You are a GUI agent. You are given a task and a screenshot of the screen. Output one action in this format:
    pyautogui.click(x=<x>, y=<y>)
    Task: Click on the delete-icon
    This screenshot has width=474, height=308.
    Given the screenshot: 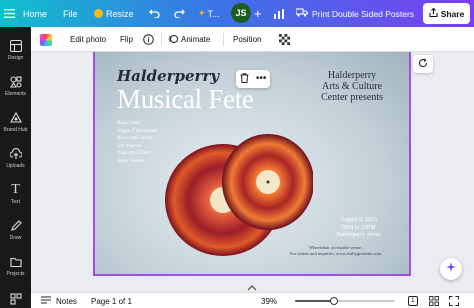 What is the action you would take?
    pyautogui.click(x=244, y=79)
    